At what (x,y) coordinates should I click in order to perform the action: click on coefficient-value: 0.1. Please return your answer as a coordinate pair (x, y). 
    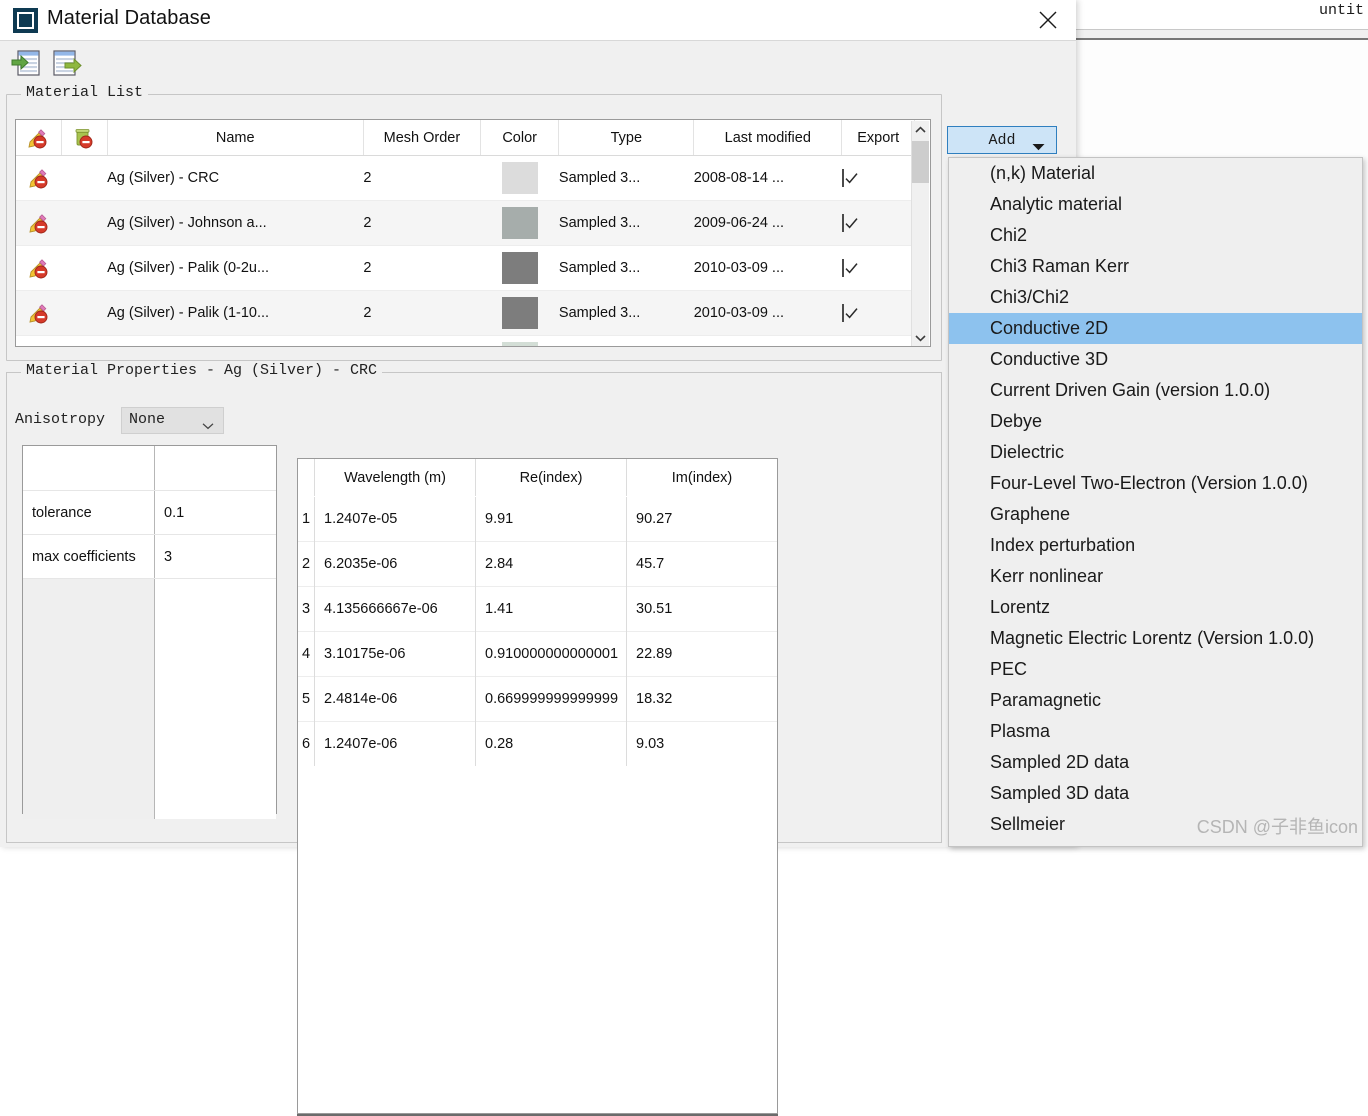
    Looking at the image, I should click on (215, 512).